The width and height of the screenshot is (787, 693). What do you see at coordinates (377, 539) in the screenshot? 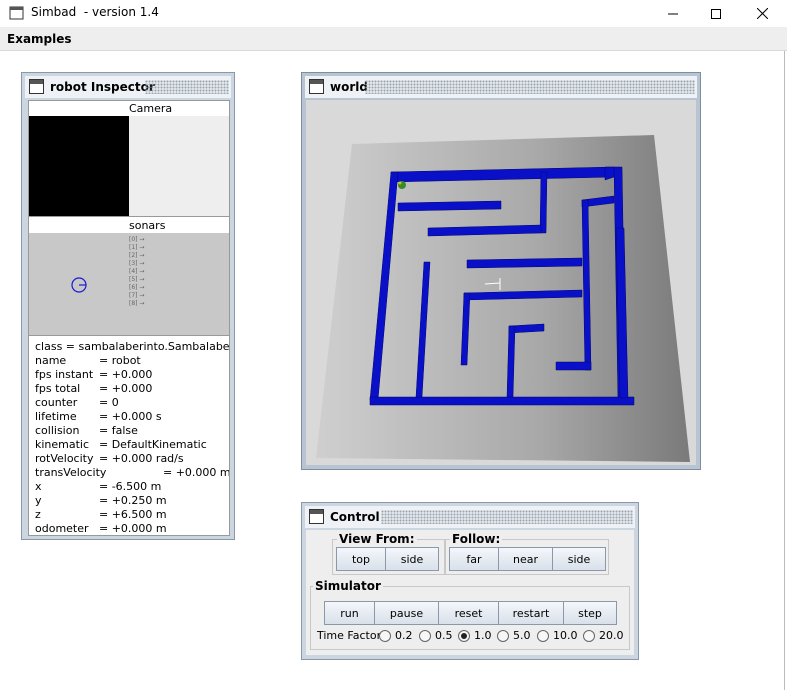
I see `view-from-label: View From:` at bounding box center [377, 539].